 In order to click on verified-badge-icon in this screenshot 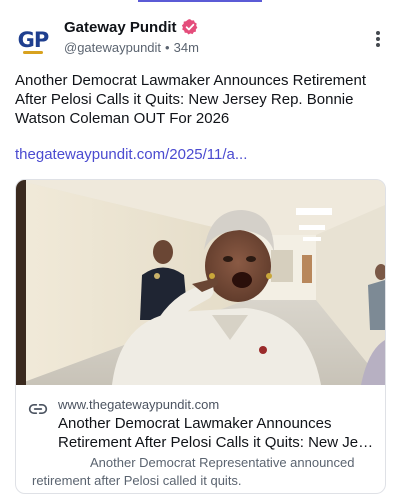, I will do `click(189, 27)`.